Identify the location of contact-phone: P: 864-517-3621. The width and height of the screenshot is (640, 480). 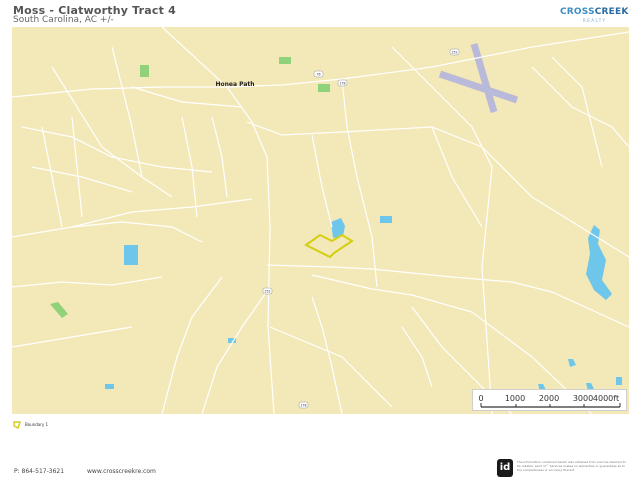
(39, 471).